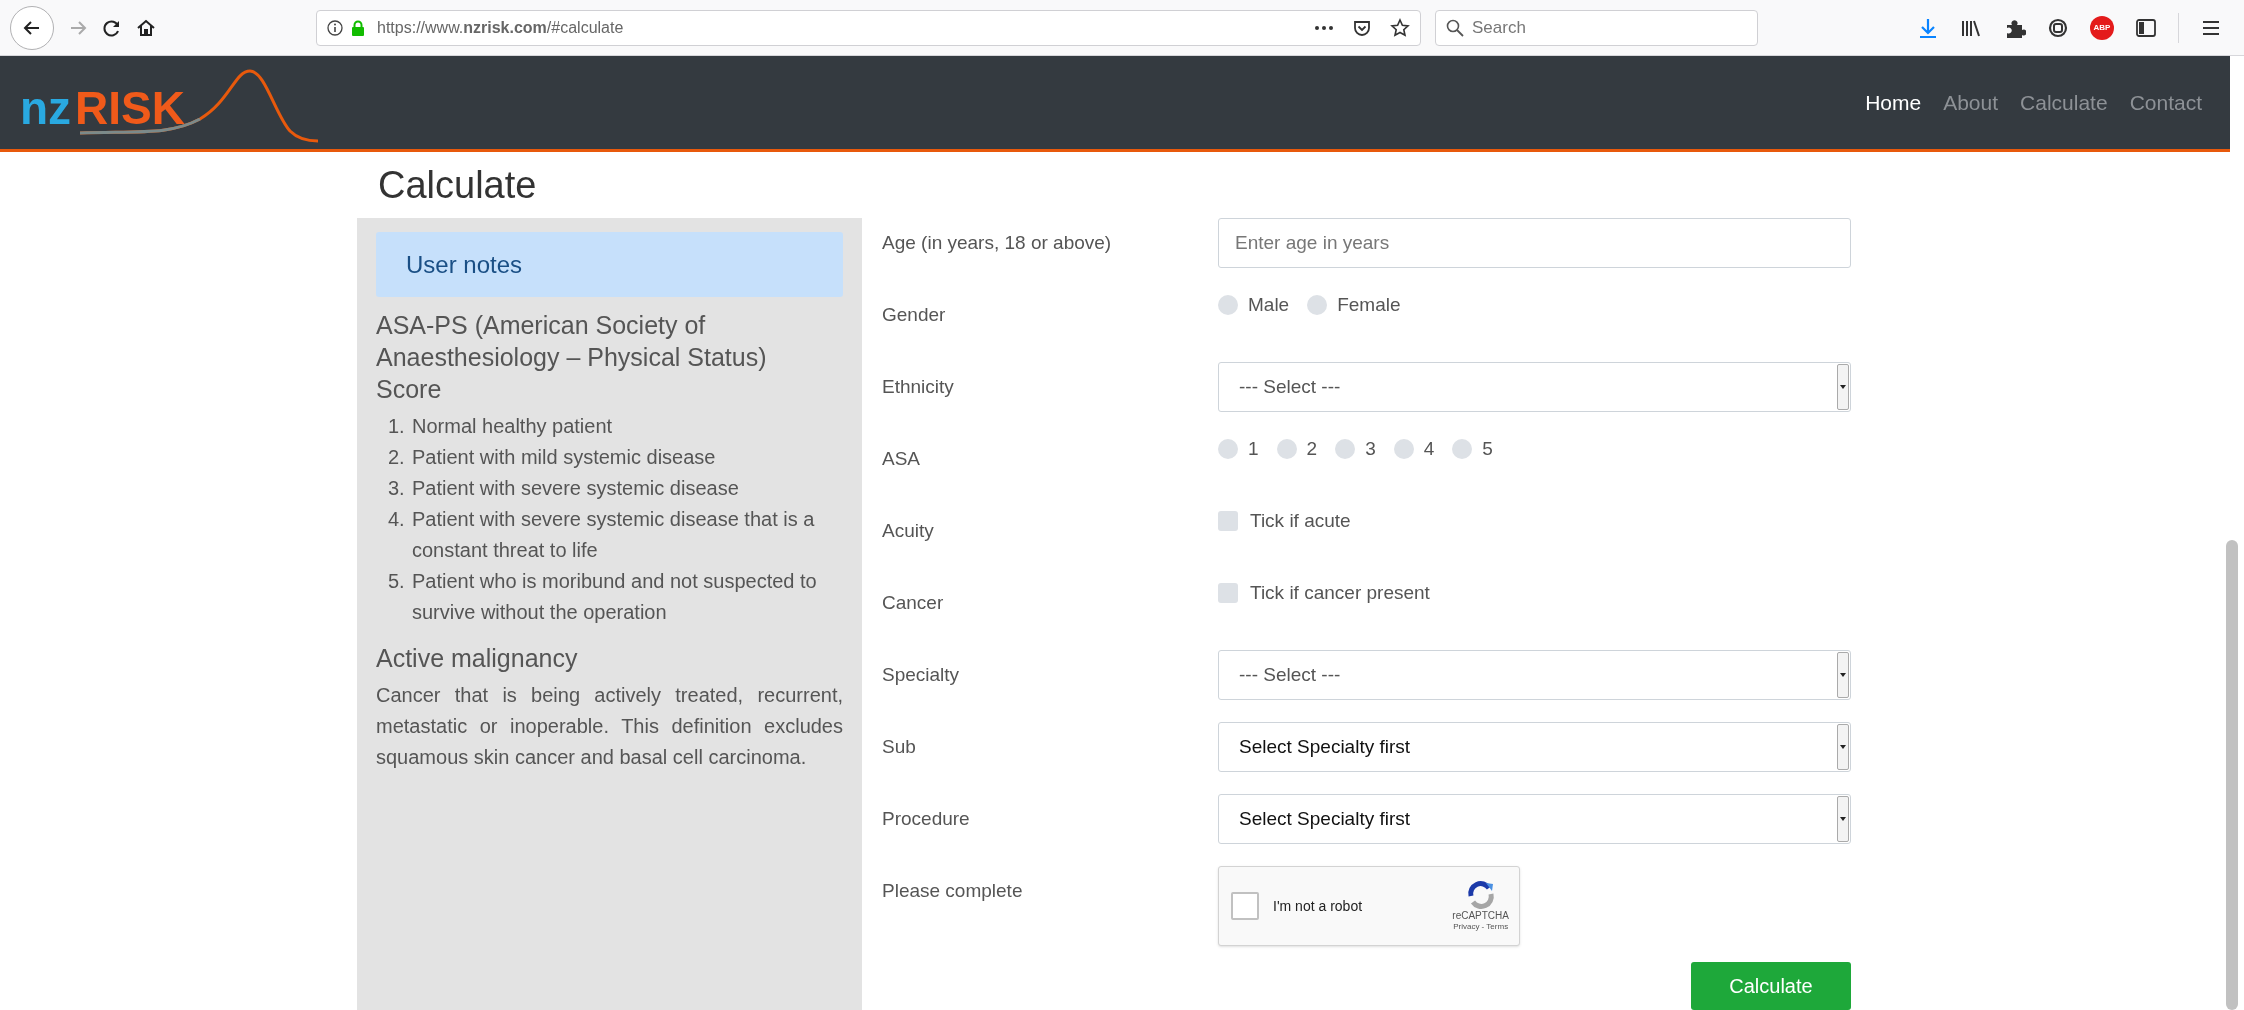 This screenshot has height=1010, width=2244. I want to click on field-label: Procedure, so click(926, 818).